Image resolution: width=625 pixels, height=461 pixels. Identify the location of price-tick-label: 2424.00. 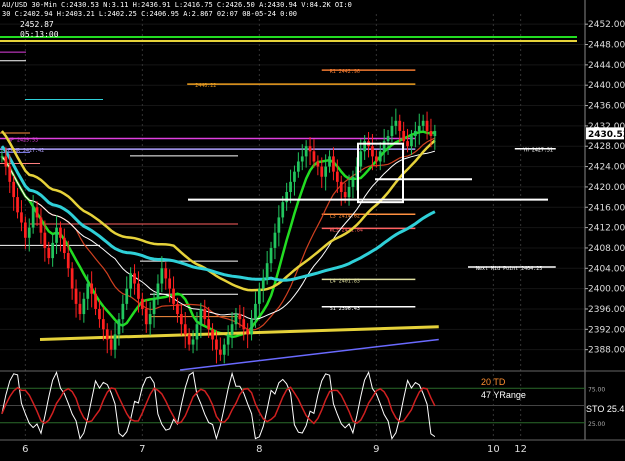
(606, 168).